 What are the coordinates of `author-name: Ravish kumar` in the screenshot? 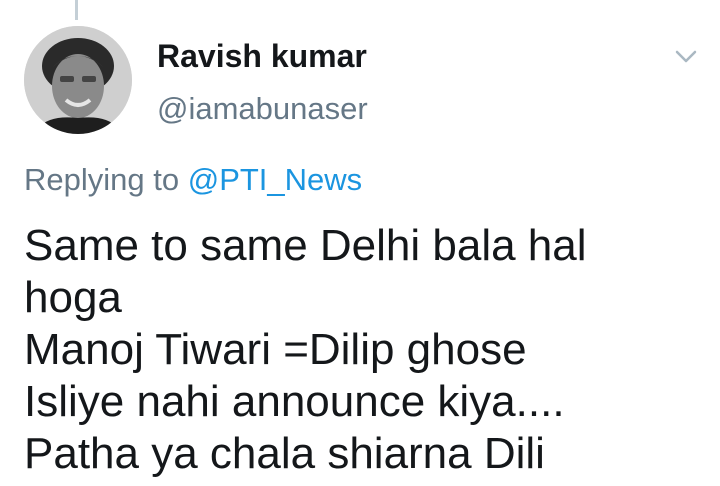 It's located at (262, 56).